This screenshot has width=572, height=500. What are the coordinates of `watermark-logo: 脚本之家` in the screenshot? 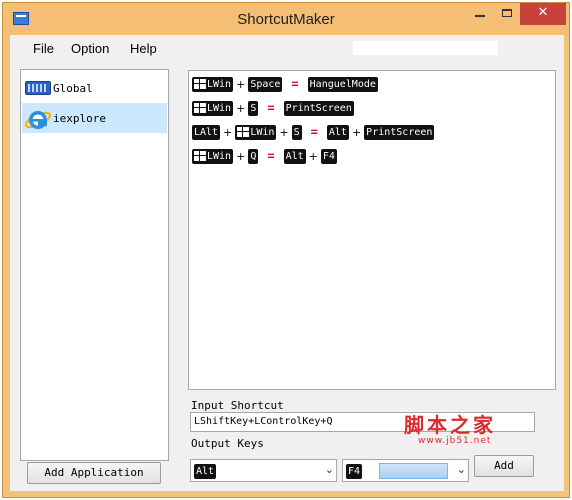 It's located at (450, 425).